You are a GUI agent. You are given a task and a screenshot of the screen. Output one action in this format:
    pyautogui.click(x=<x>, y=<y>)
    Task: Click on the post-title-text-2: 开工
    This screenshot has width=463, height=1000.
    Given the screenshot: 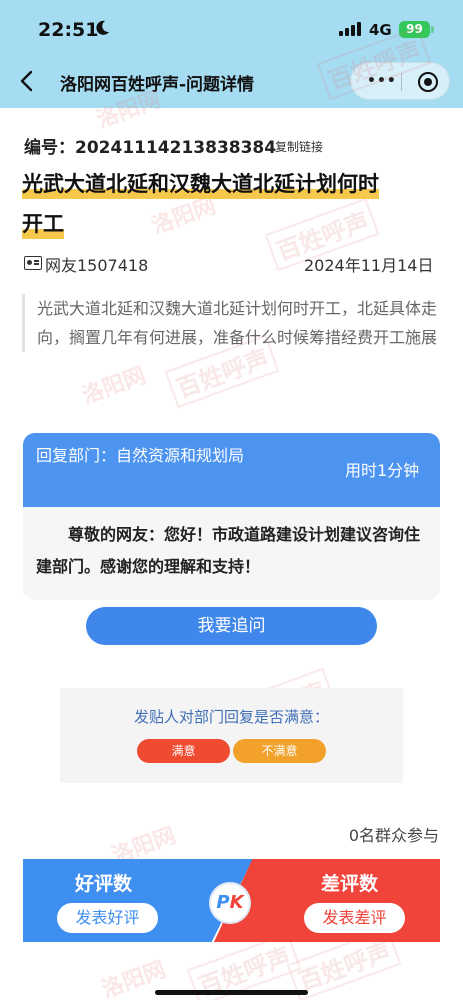 What is the action you would take?
    pyautogui.click(x=43, y=224)
    